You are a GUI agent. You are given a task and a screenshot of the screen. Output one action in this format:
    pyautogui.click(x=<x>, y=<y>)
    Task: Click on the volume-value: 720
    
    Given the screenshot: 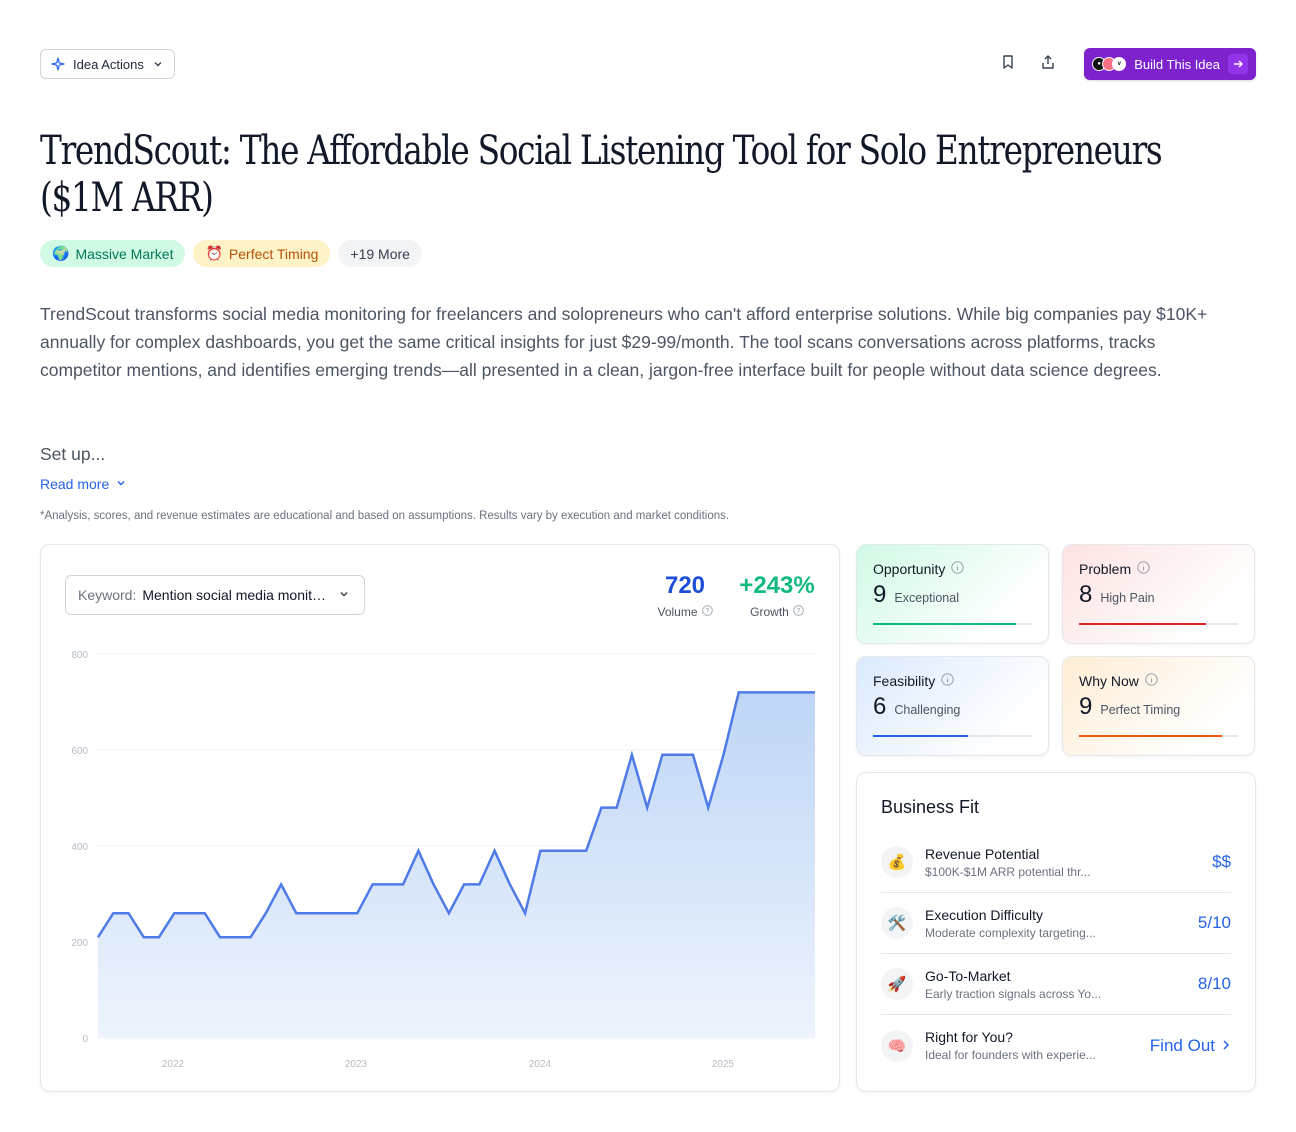 What is the action you would take?
    pyautogui.click(x=685, y=585)
    